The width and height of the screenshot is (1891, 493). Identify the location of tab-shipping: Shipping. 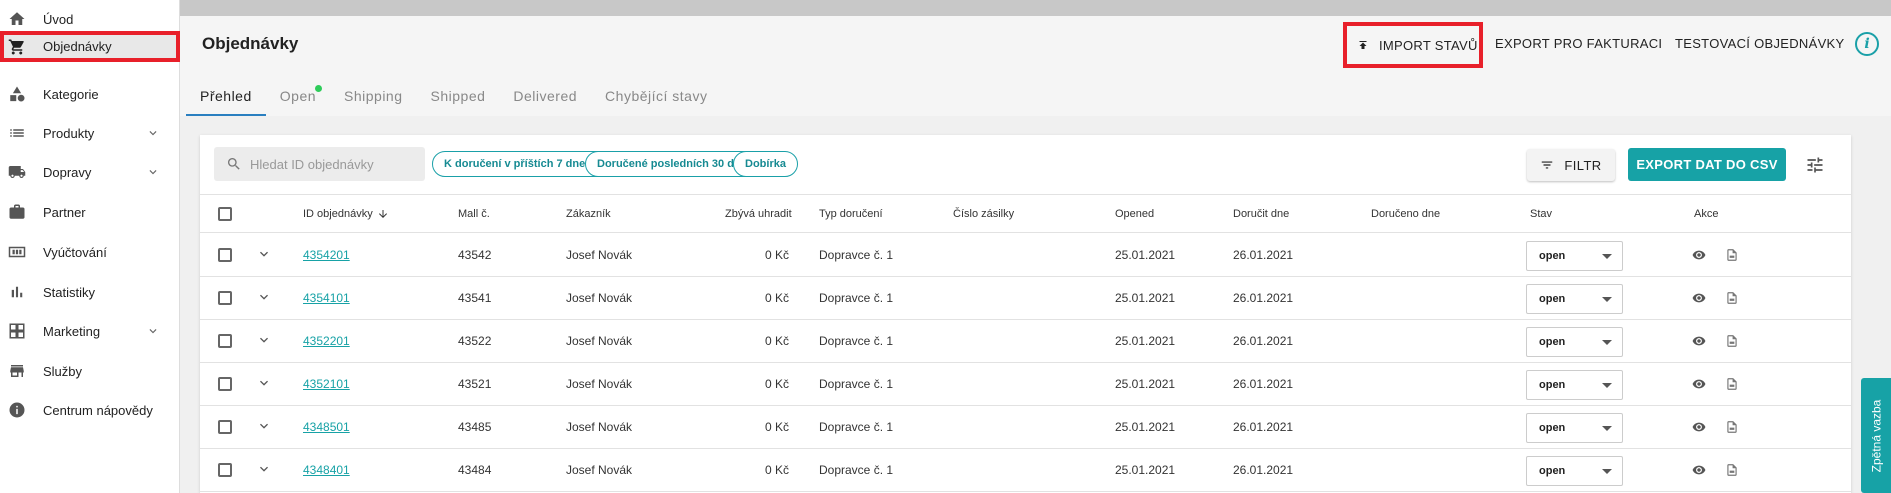
(373, 99).